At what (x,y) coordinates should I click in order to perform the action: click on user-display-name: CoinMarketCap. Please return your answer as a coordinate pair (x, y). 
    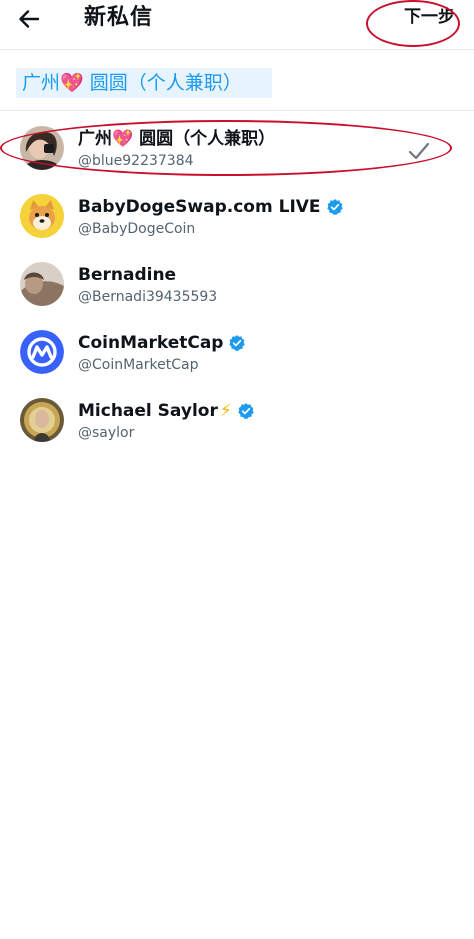
    Looking at the image, I should click on (151, 343).